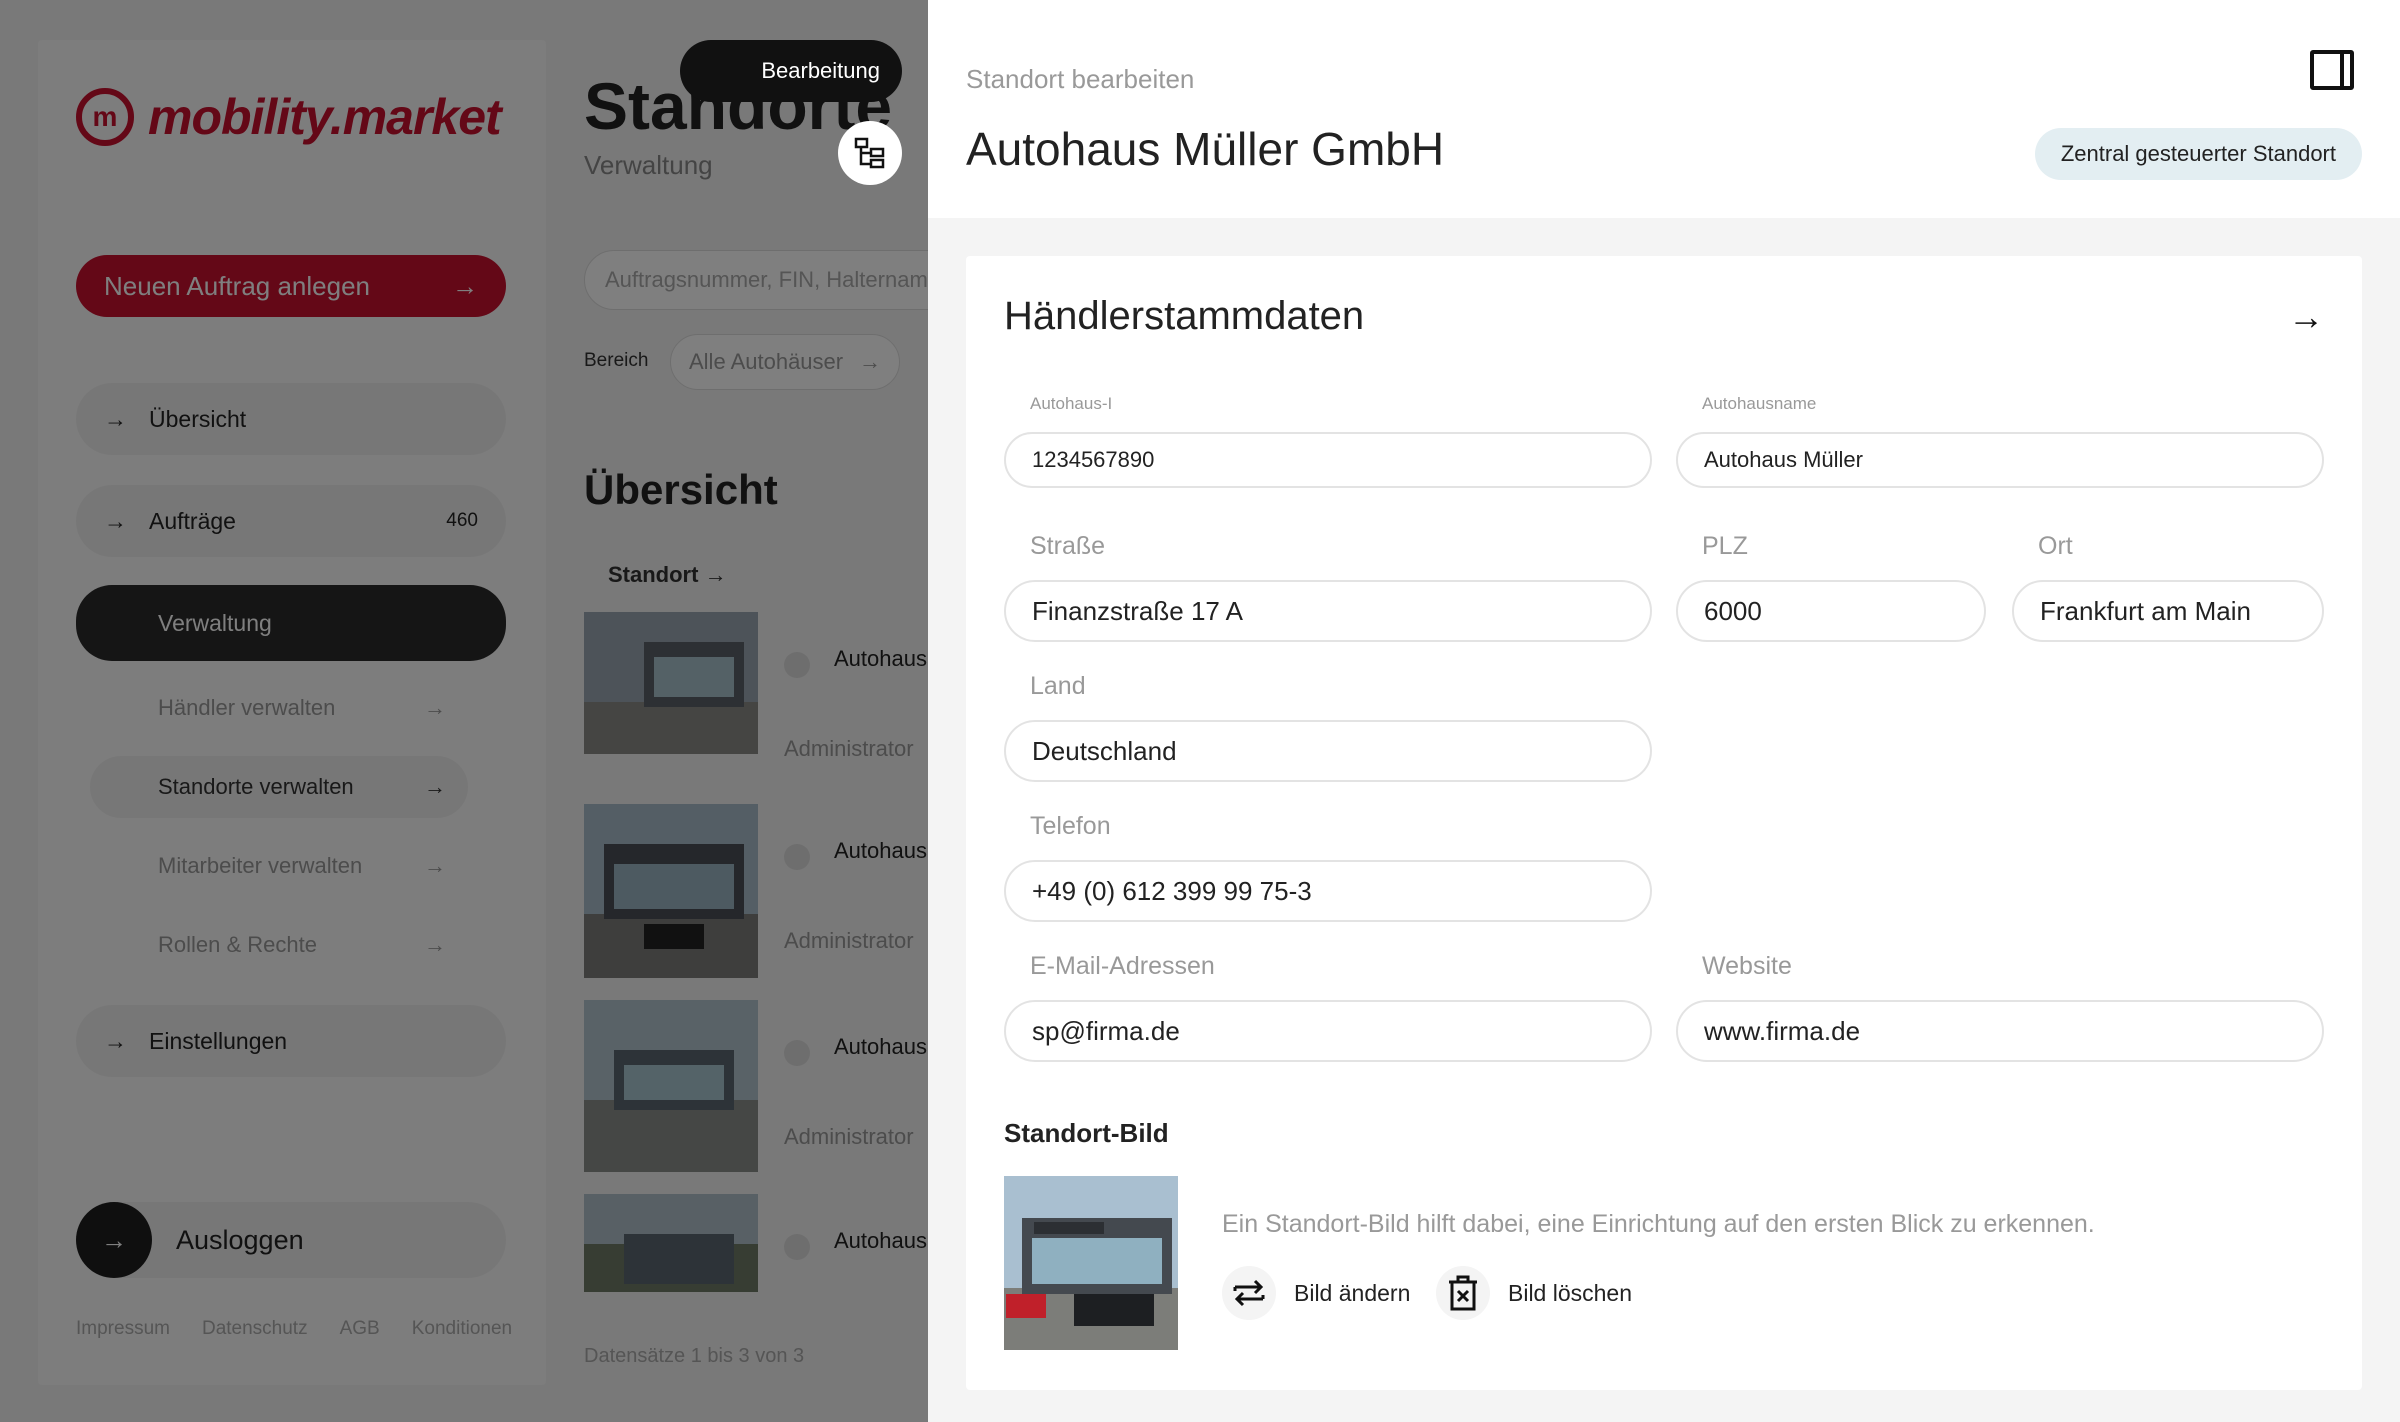 The width and height of the screenshot is (2400, 1422). I want to click on edit-mode-label: Bearbeitung, so click(820, 70).